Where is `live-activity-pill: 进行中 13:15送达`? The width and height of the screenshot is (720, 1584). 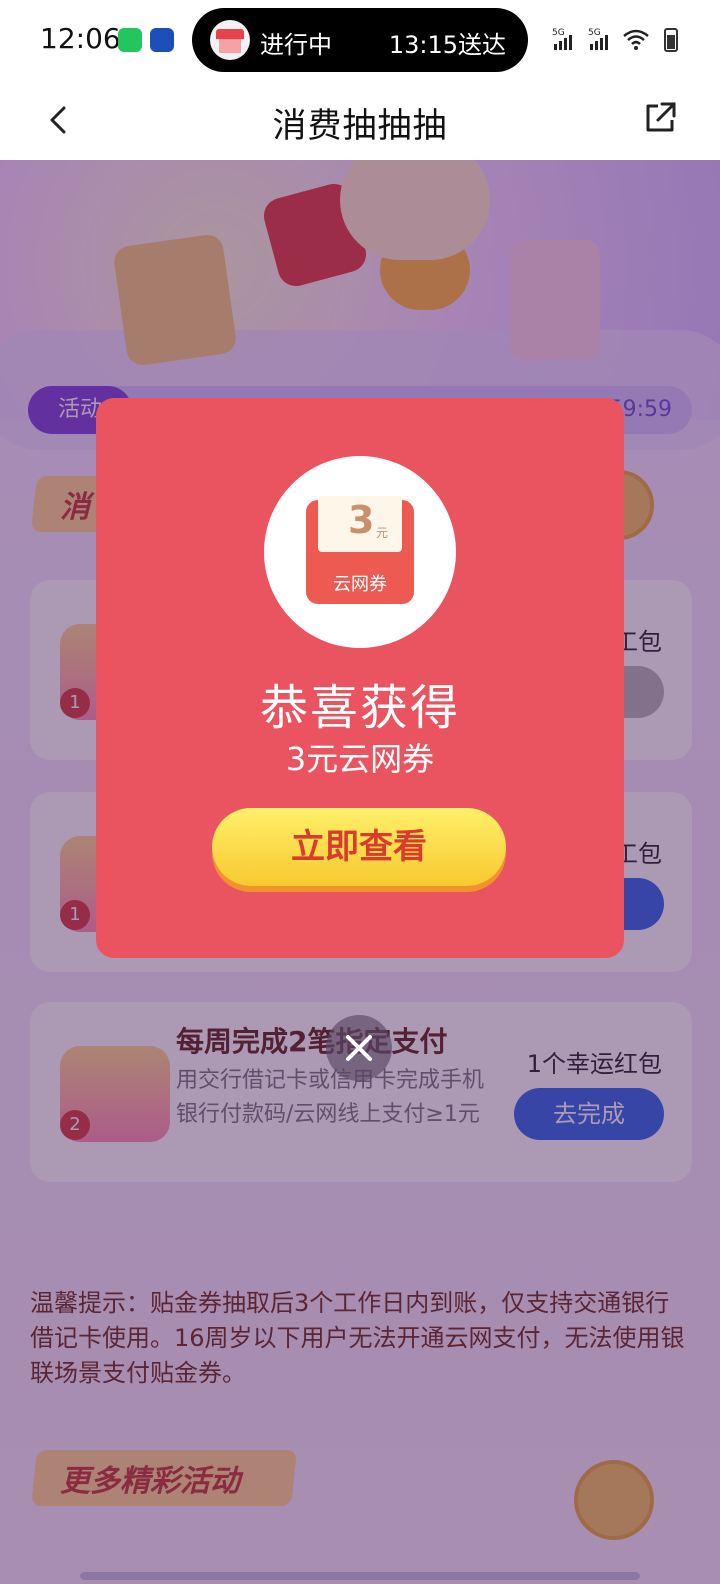
live-activity-pill: 进行中 13:15送达 is located at coordinates (360, 40).